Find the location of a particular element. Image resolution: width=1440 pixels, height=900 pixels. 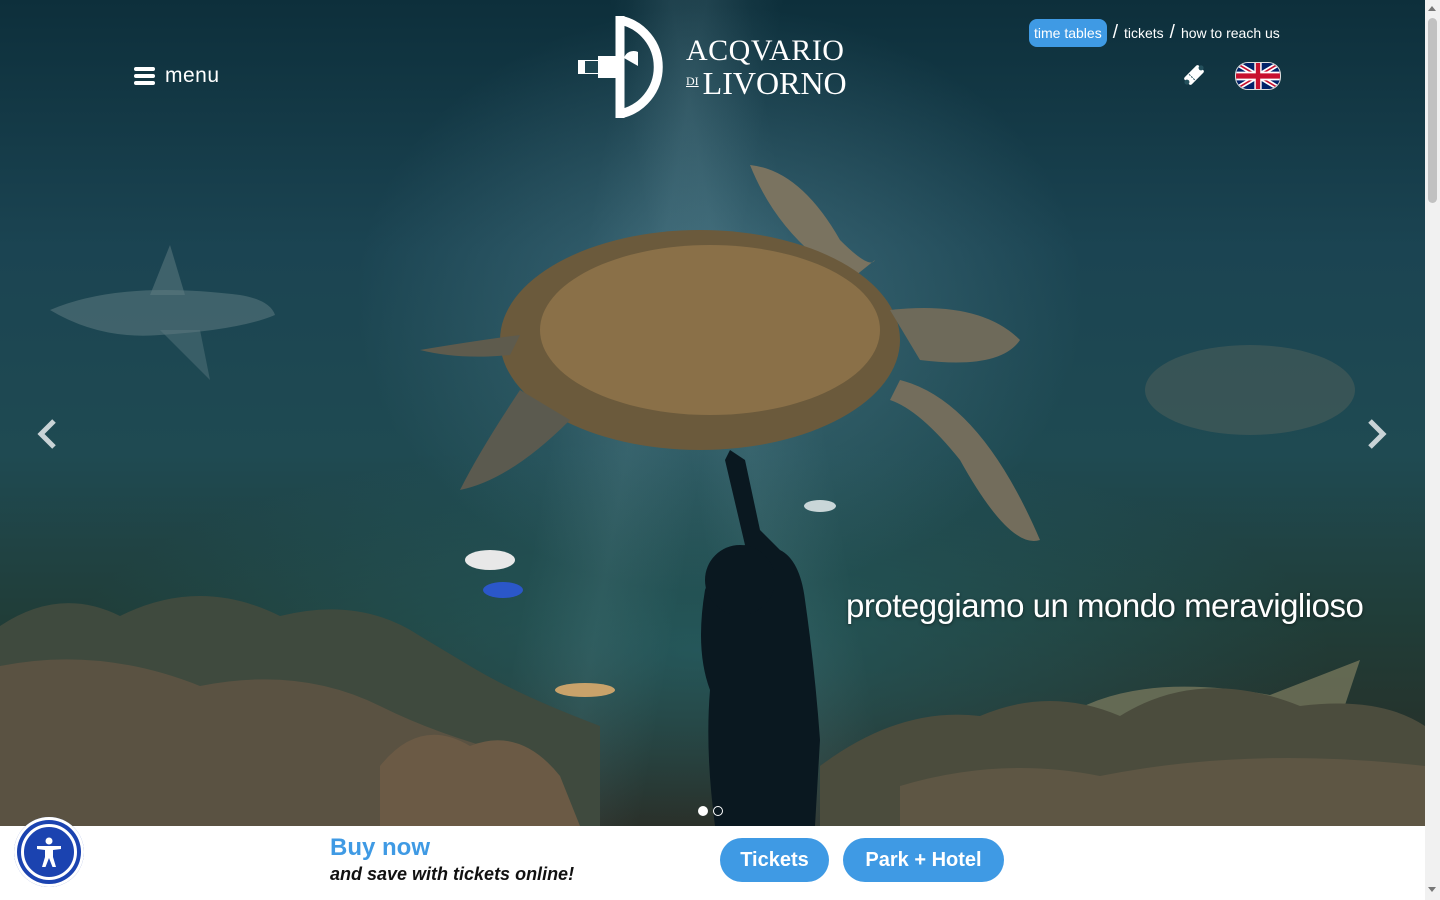

cta-title: Buy now is located at coordinates (380, 847).